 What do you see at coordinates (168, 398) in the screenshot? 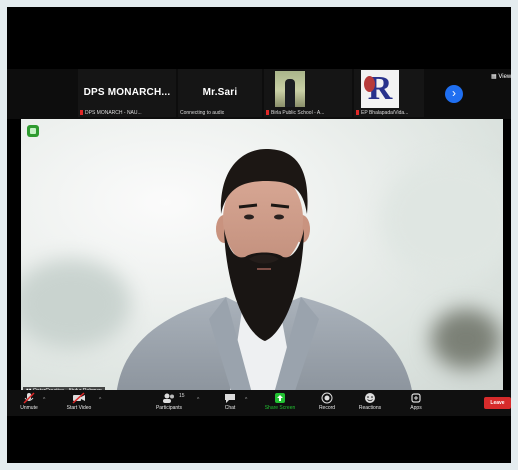
I see `participants-icon` at bounding box center [168, 398].